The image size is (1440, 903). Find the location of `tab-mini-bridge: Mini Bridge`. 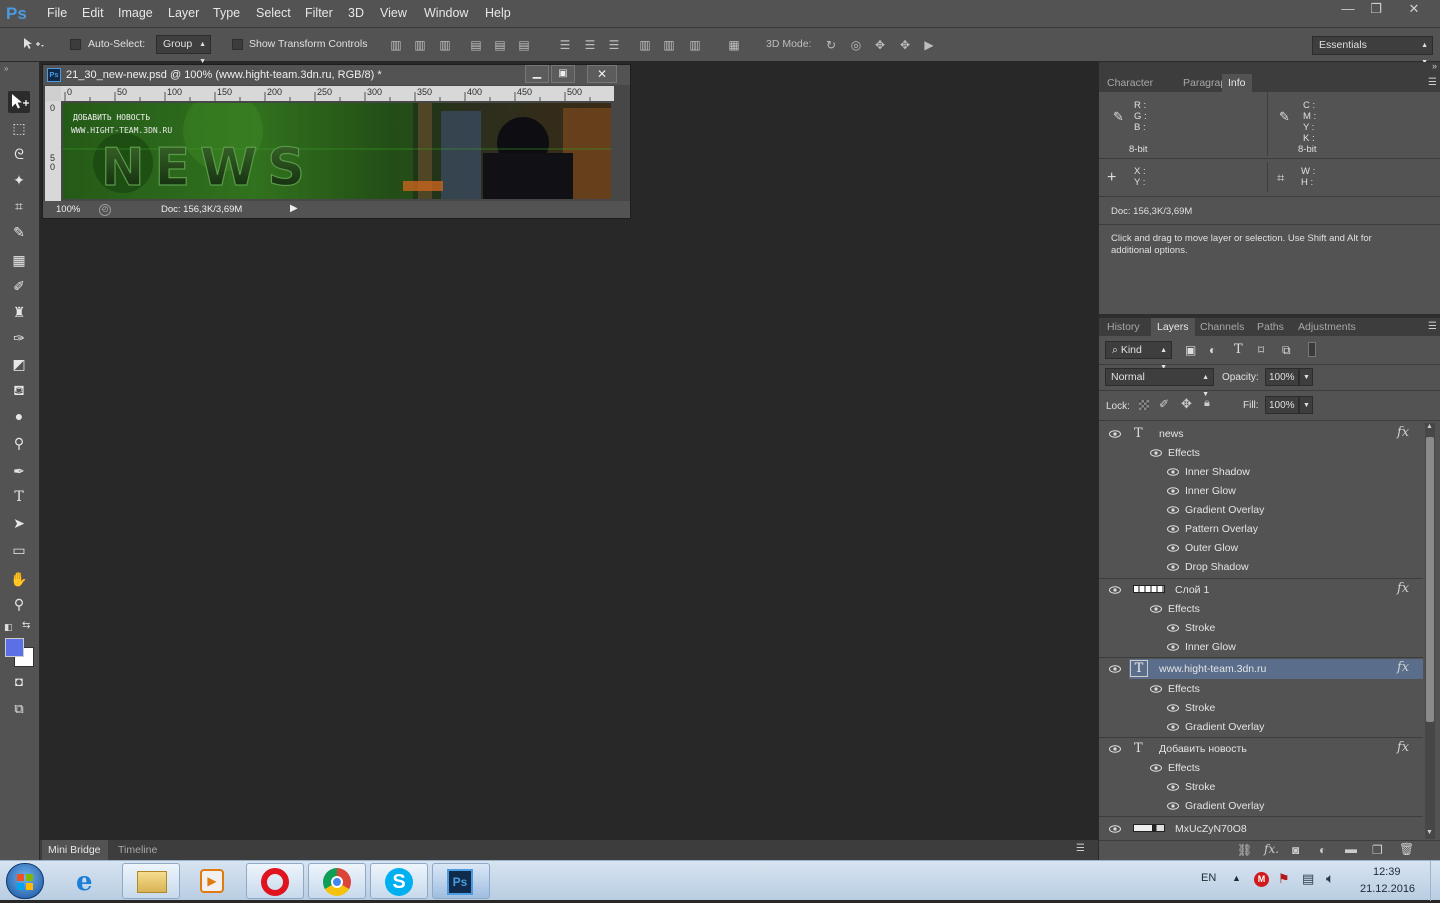

tab-mini-bridge: Mini Bridge is located at coordinates (74, 850).